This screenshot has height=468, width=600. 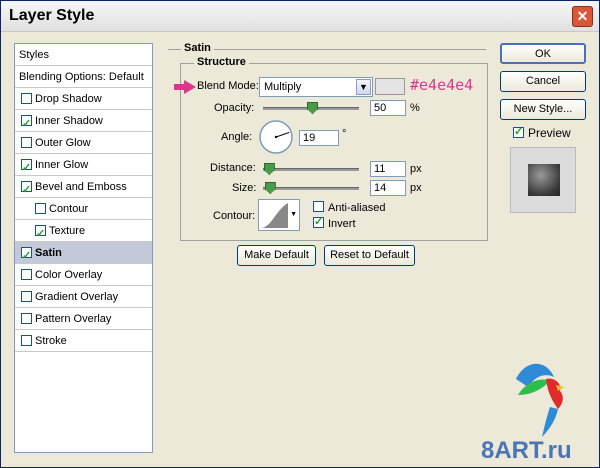 I want to click on contour-picker: ▼, so click(x=279, y=215).